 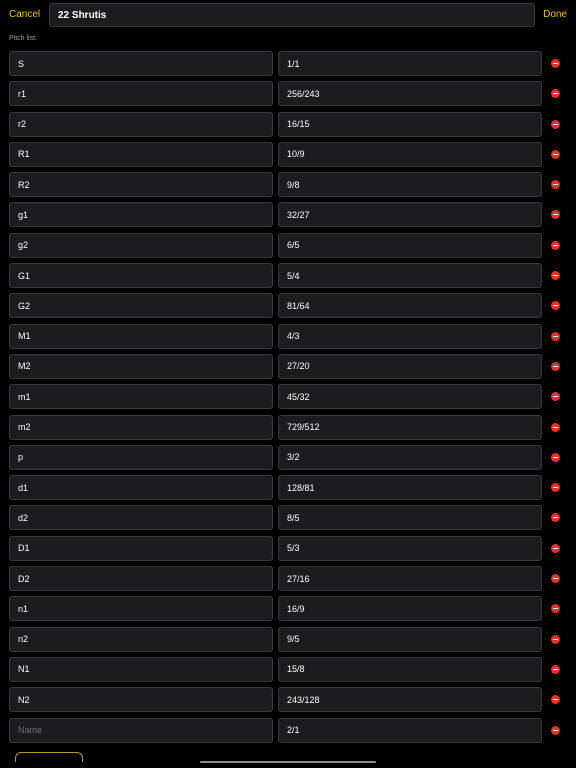 I want to click on top-bar: Cancel Done, so click(x=288, y=16).